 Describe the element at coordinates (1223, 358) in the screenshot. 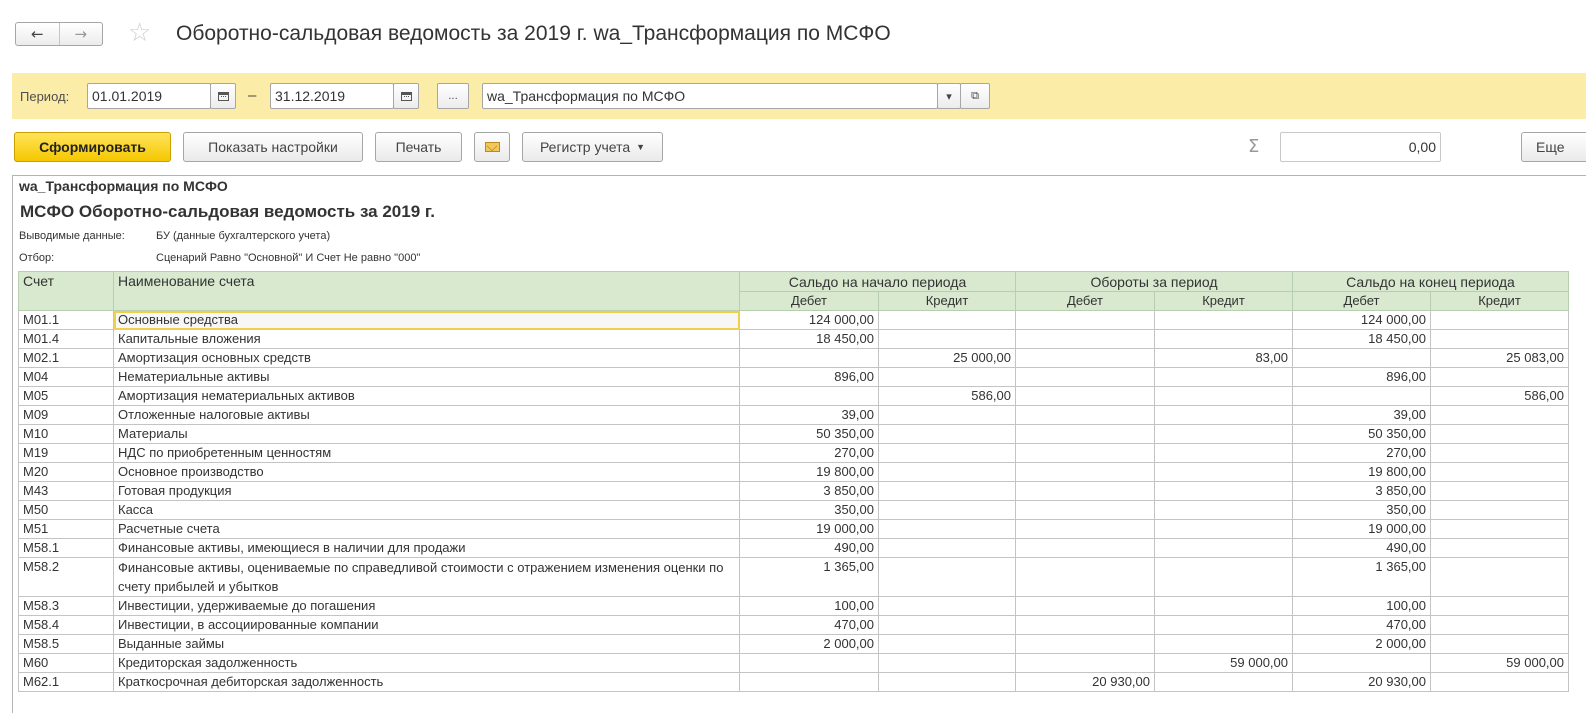

I see `cell-turnover-credit: 83,00` at that location.